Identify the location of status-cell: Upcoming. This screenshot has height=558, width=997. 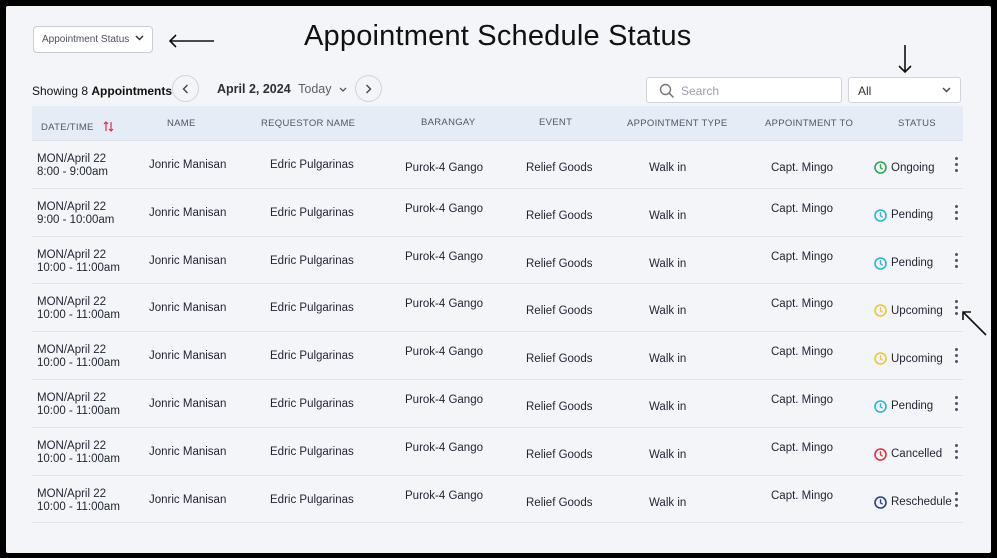
(908, 358).